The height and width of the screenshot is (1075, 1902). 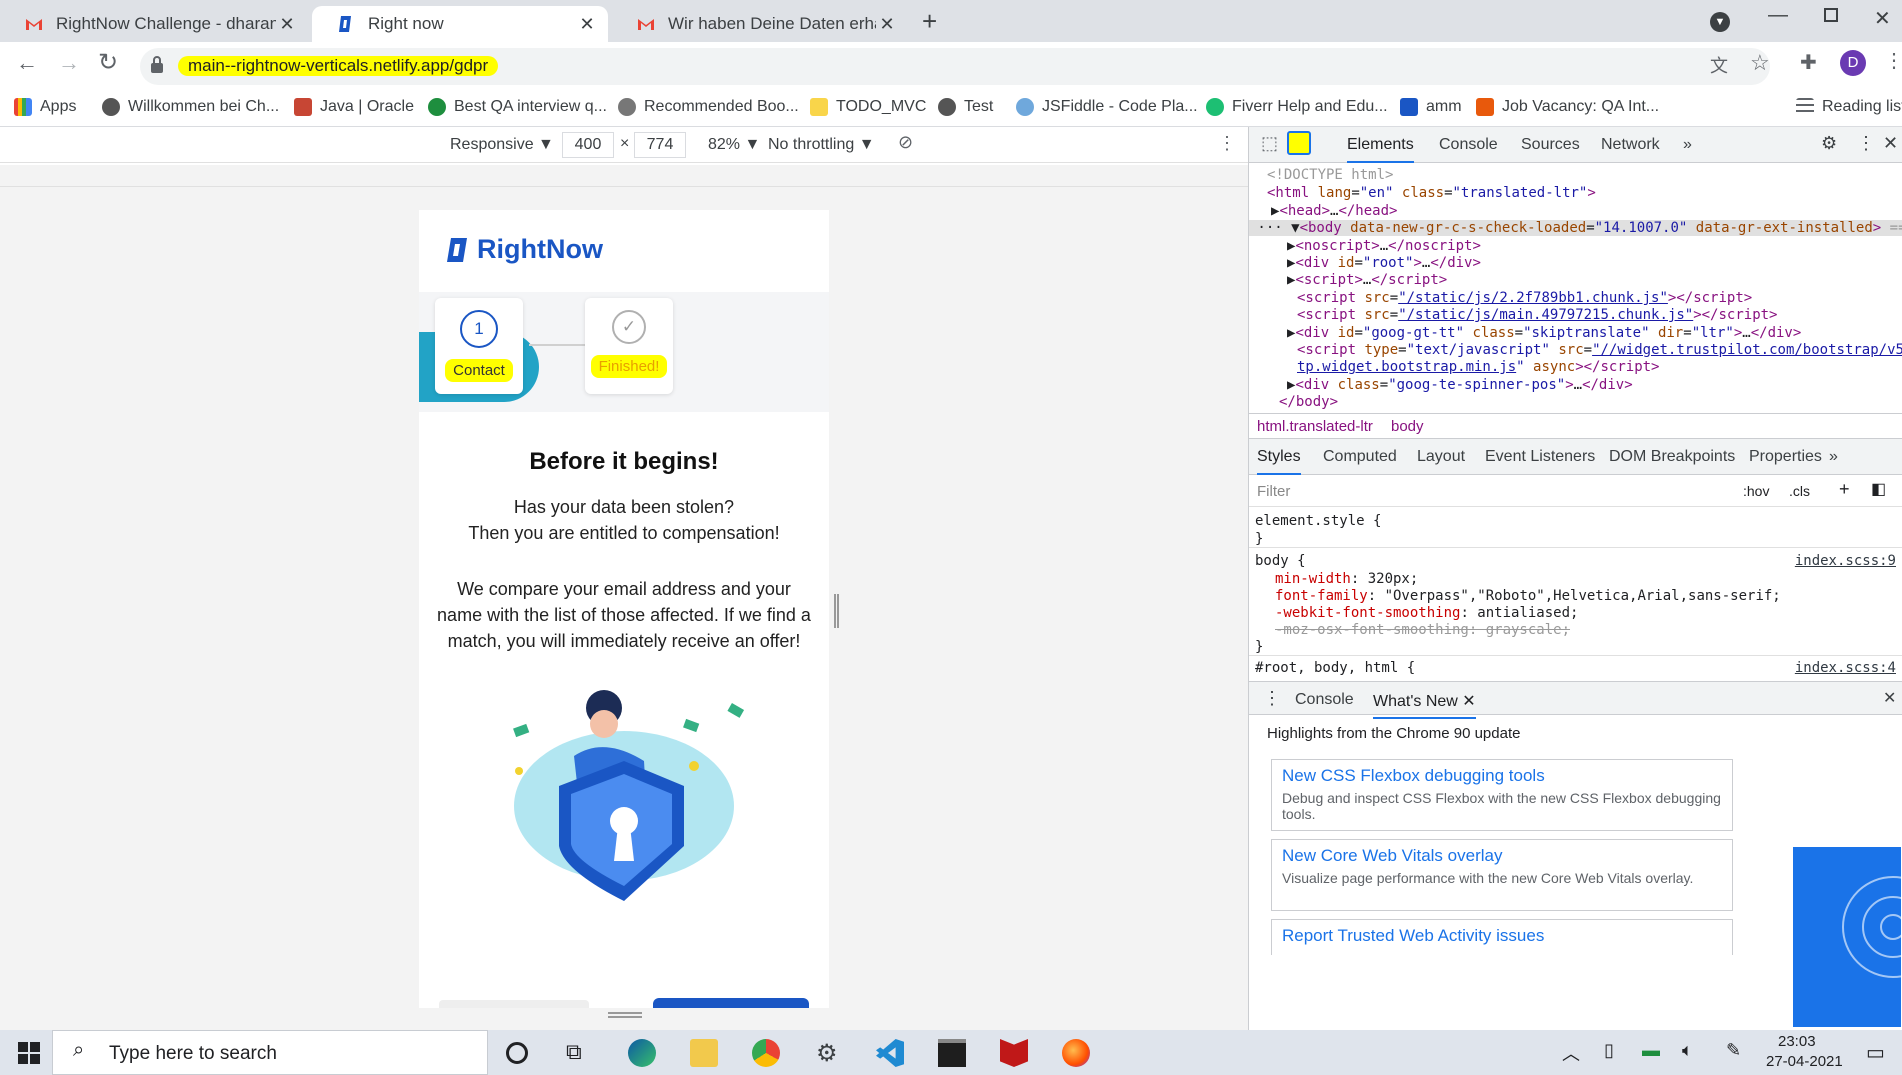 I want to click on body-rule-selector: body {, so click(x=1280, y=561).